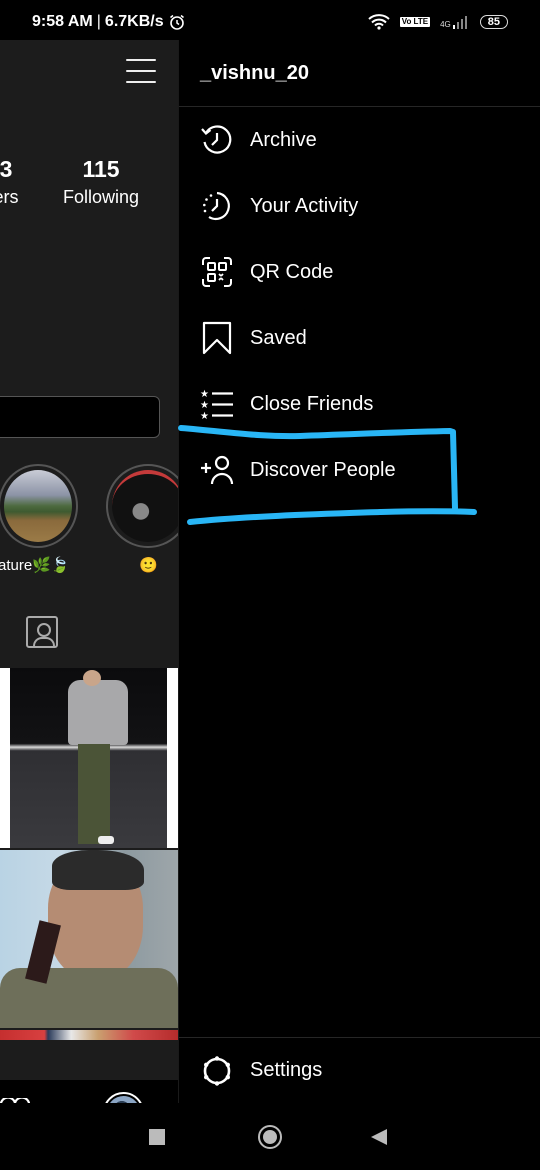 This screenshot has width=540, height=1170. What do you see at coordinates (270, 20) in the screenshot?
I see `status-bar: 9:58 AM | 6.7KB/s Vo LTE 4G 85` at bounding box center [270, 20].